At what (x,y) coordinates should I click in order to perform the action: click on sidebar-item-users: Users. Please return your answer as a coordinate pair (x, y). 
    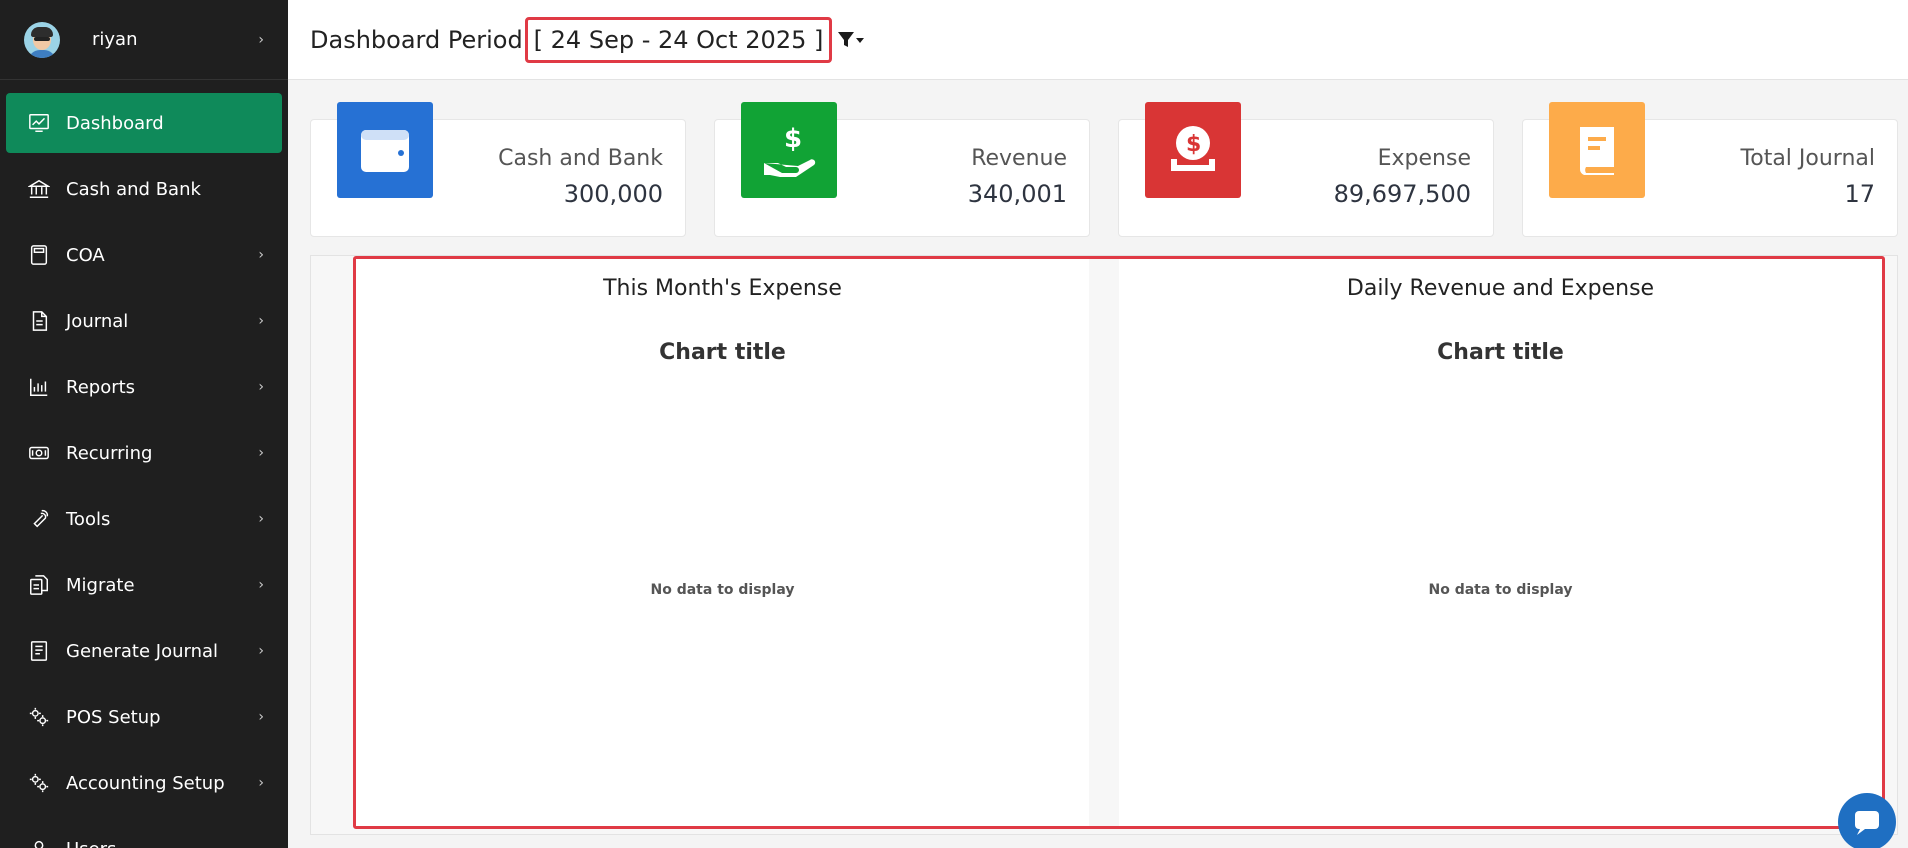
    Looking at the image, I should click on (144, 833).